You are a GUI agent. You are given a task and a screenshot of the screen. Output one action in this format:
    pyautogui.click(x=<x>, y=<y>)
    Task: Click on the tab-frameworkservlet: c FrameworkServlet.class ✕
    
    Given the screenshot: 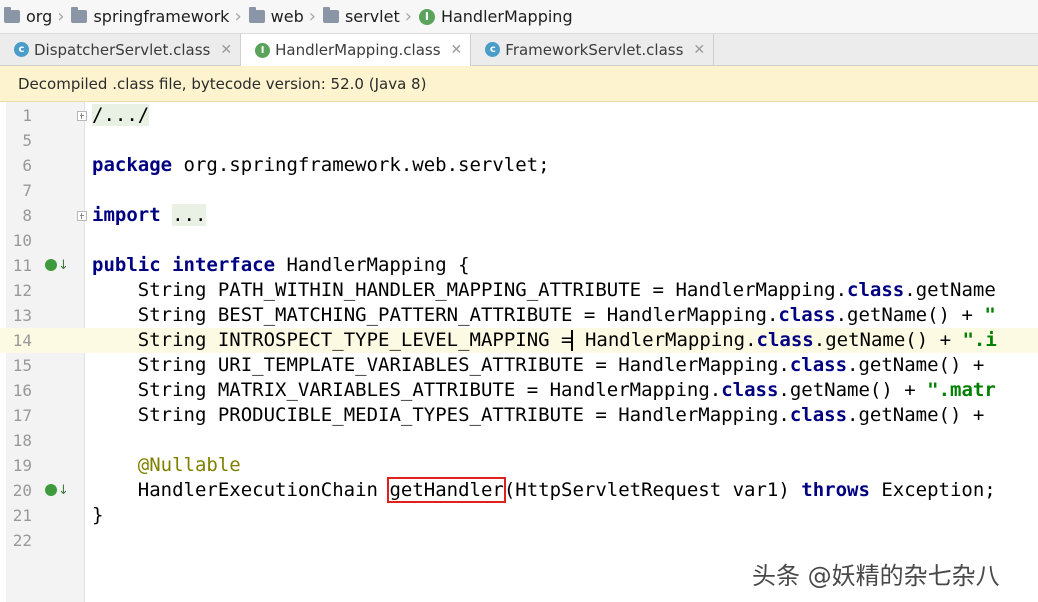 What is the action you would take?
    pyautogui.click(x=593, y=49)
    